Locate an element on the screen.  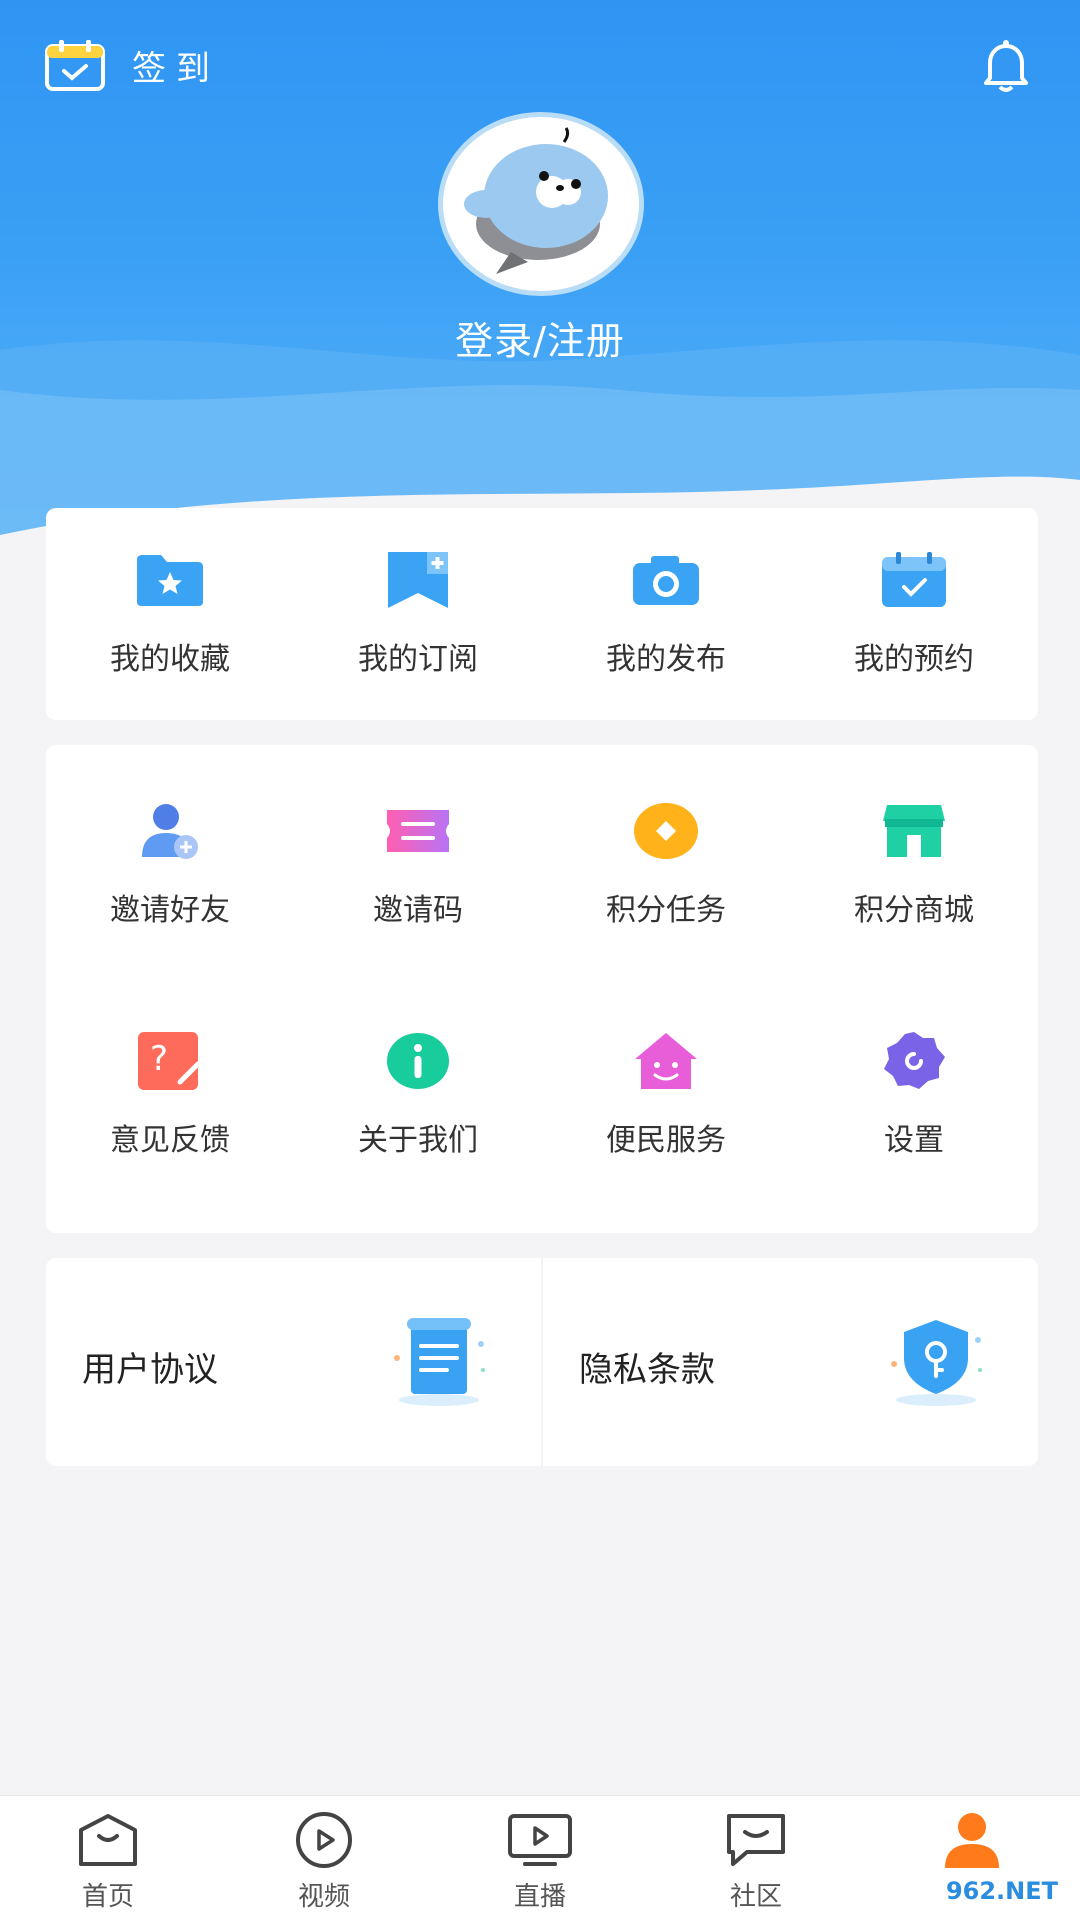
my-appointments-label: 我的预约 is located at coordinates (914, 659).